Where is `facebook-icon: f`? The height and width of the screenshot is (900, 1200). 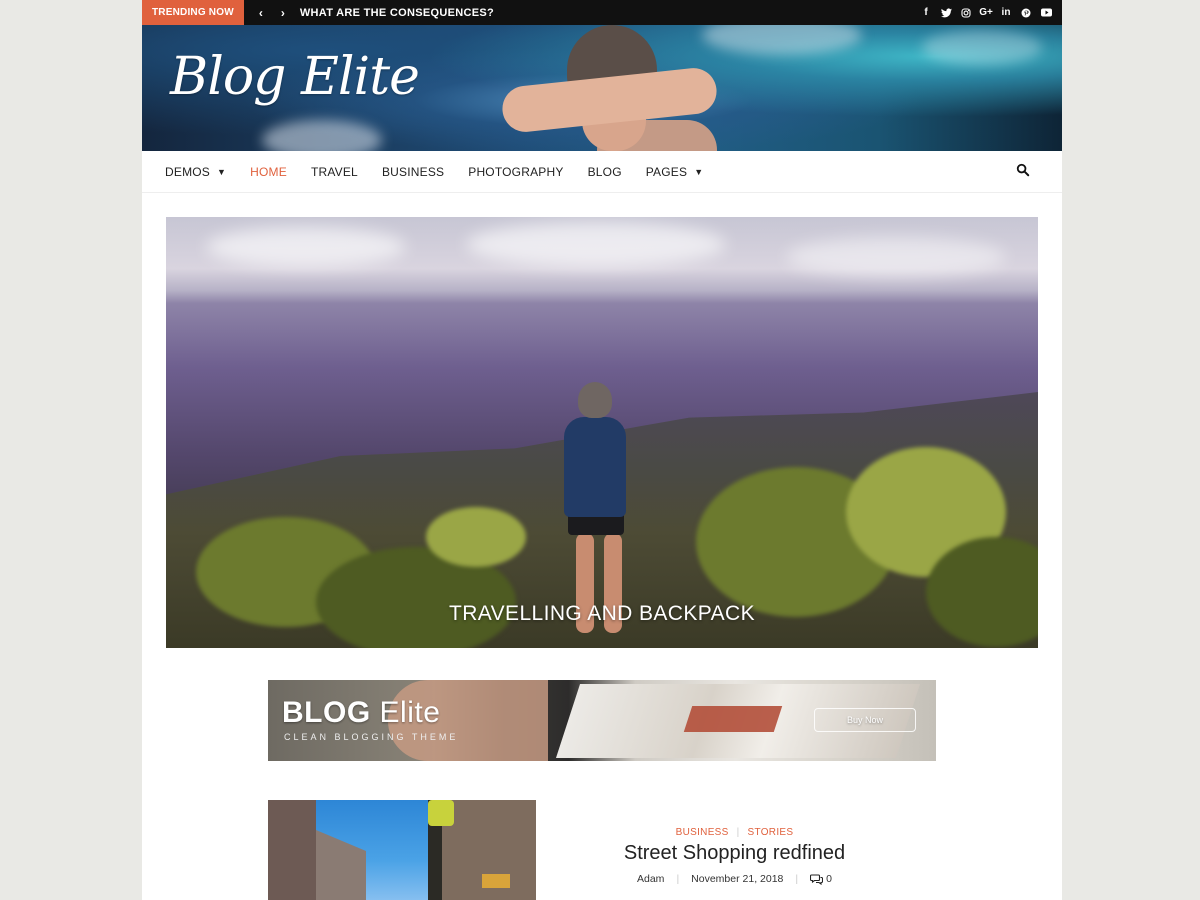 facebook-icon: f is located at coordinates (926, 12).